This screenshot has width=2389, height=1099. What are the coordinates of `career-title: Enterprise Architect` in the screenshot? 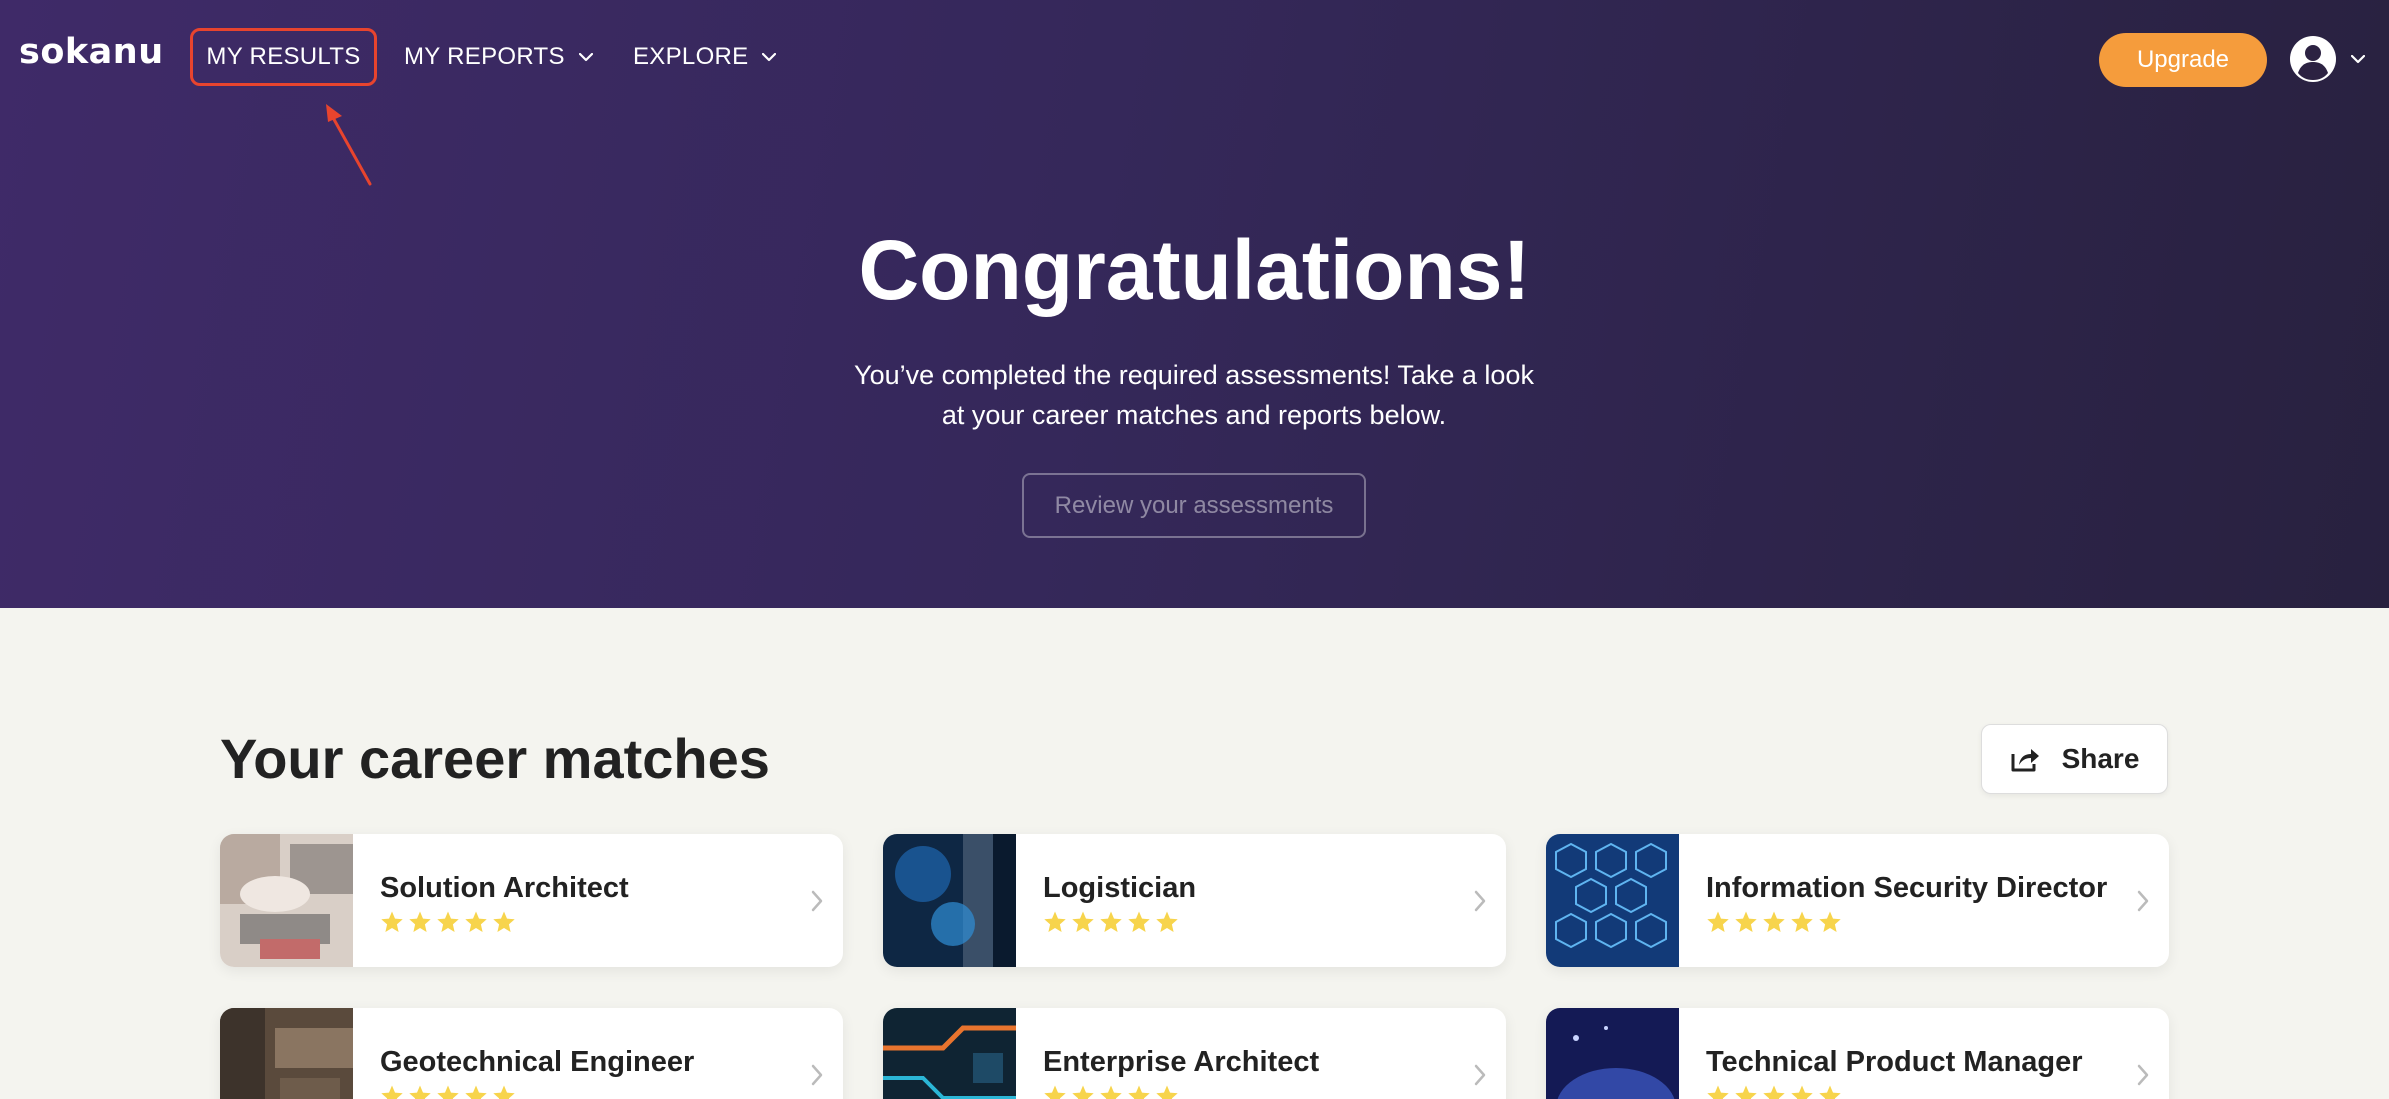 It's located at (1181, 1062).